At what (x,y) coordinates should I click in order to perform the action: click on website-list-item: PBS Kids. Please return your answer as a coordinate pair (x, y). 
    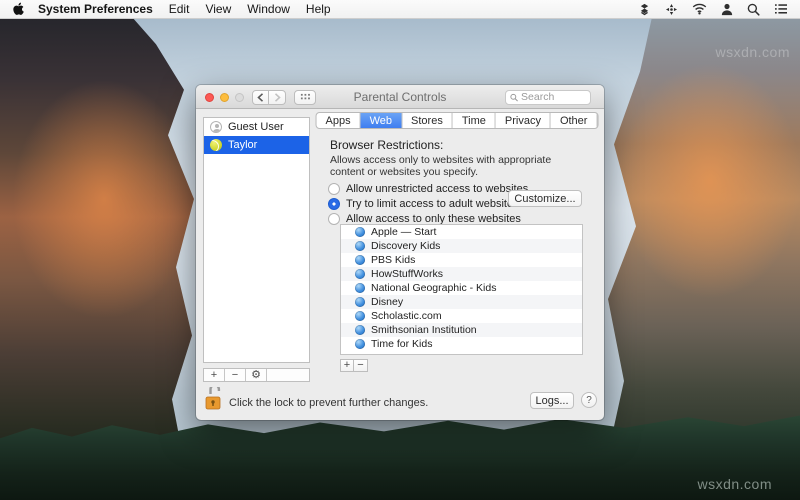
    Looking at the image, I should click on (461, 260).